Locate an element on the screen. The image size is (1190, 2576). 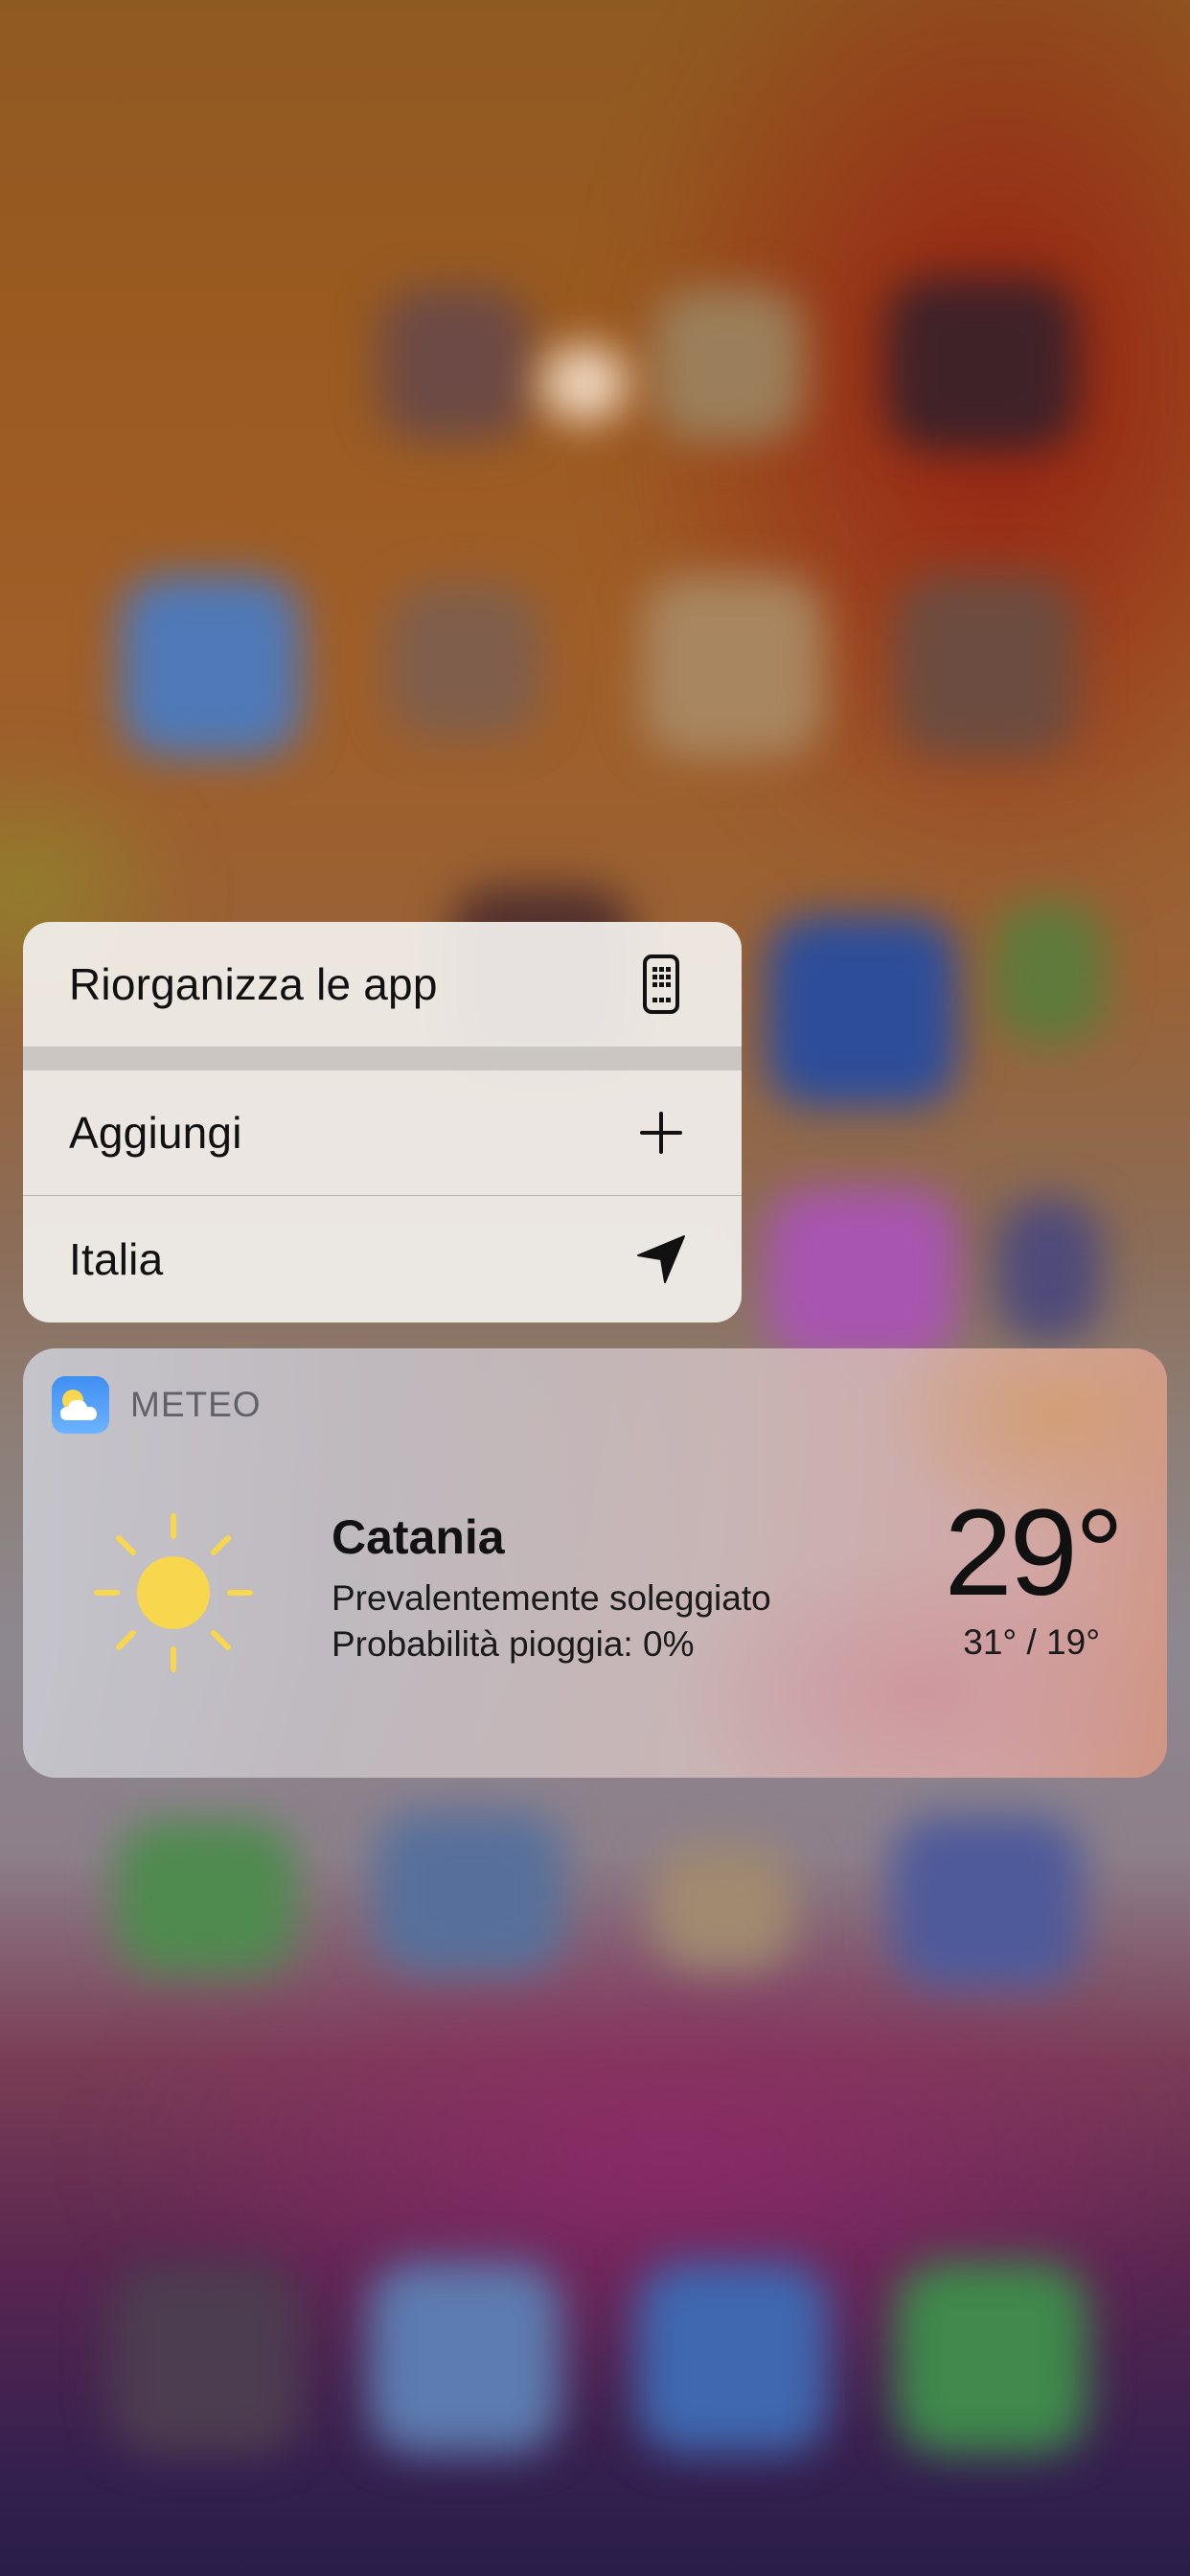
menu-item-add: Aggiungi is located at coordinates (382, 1132).